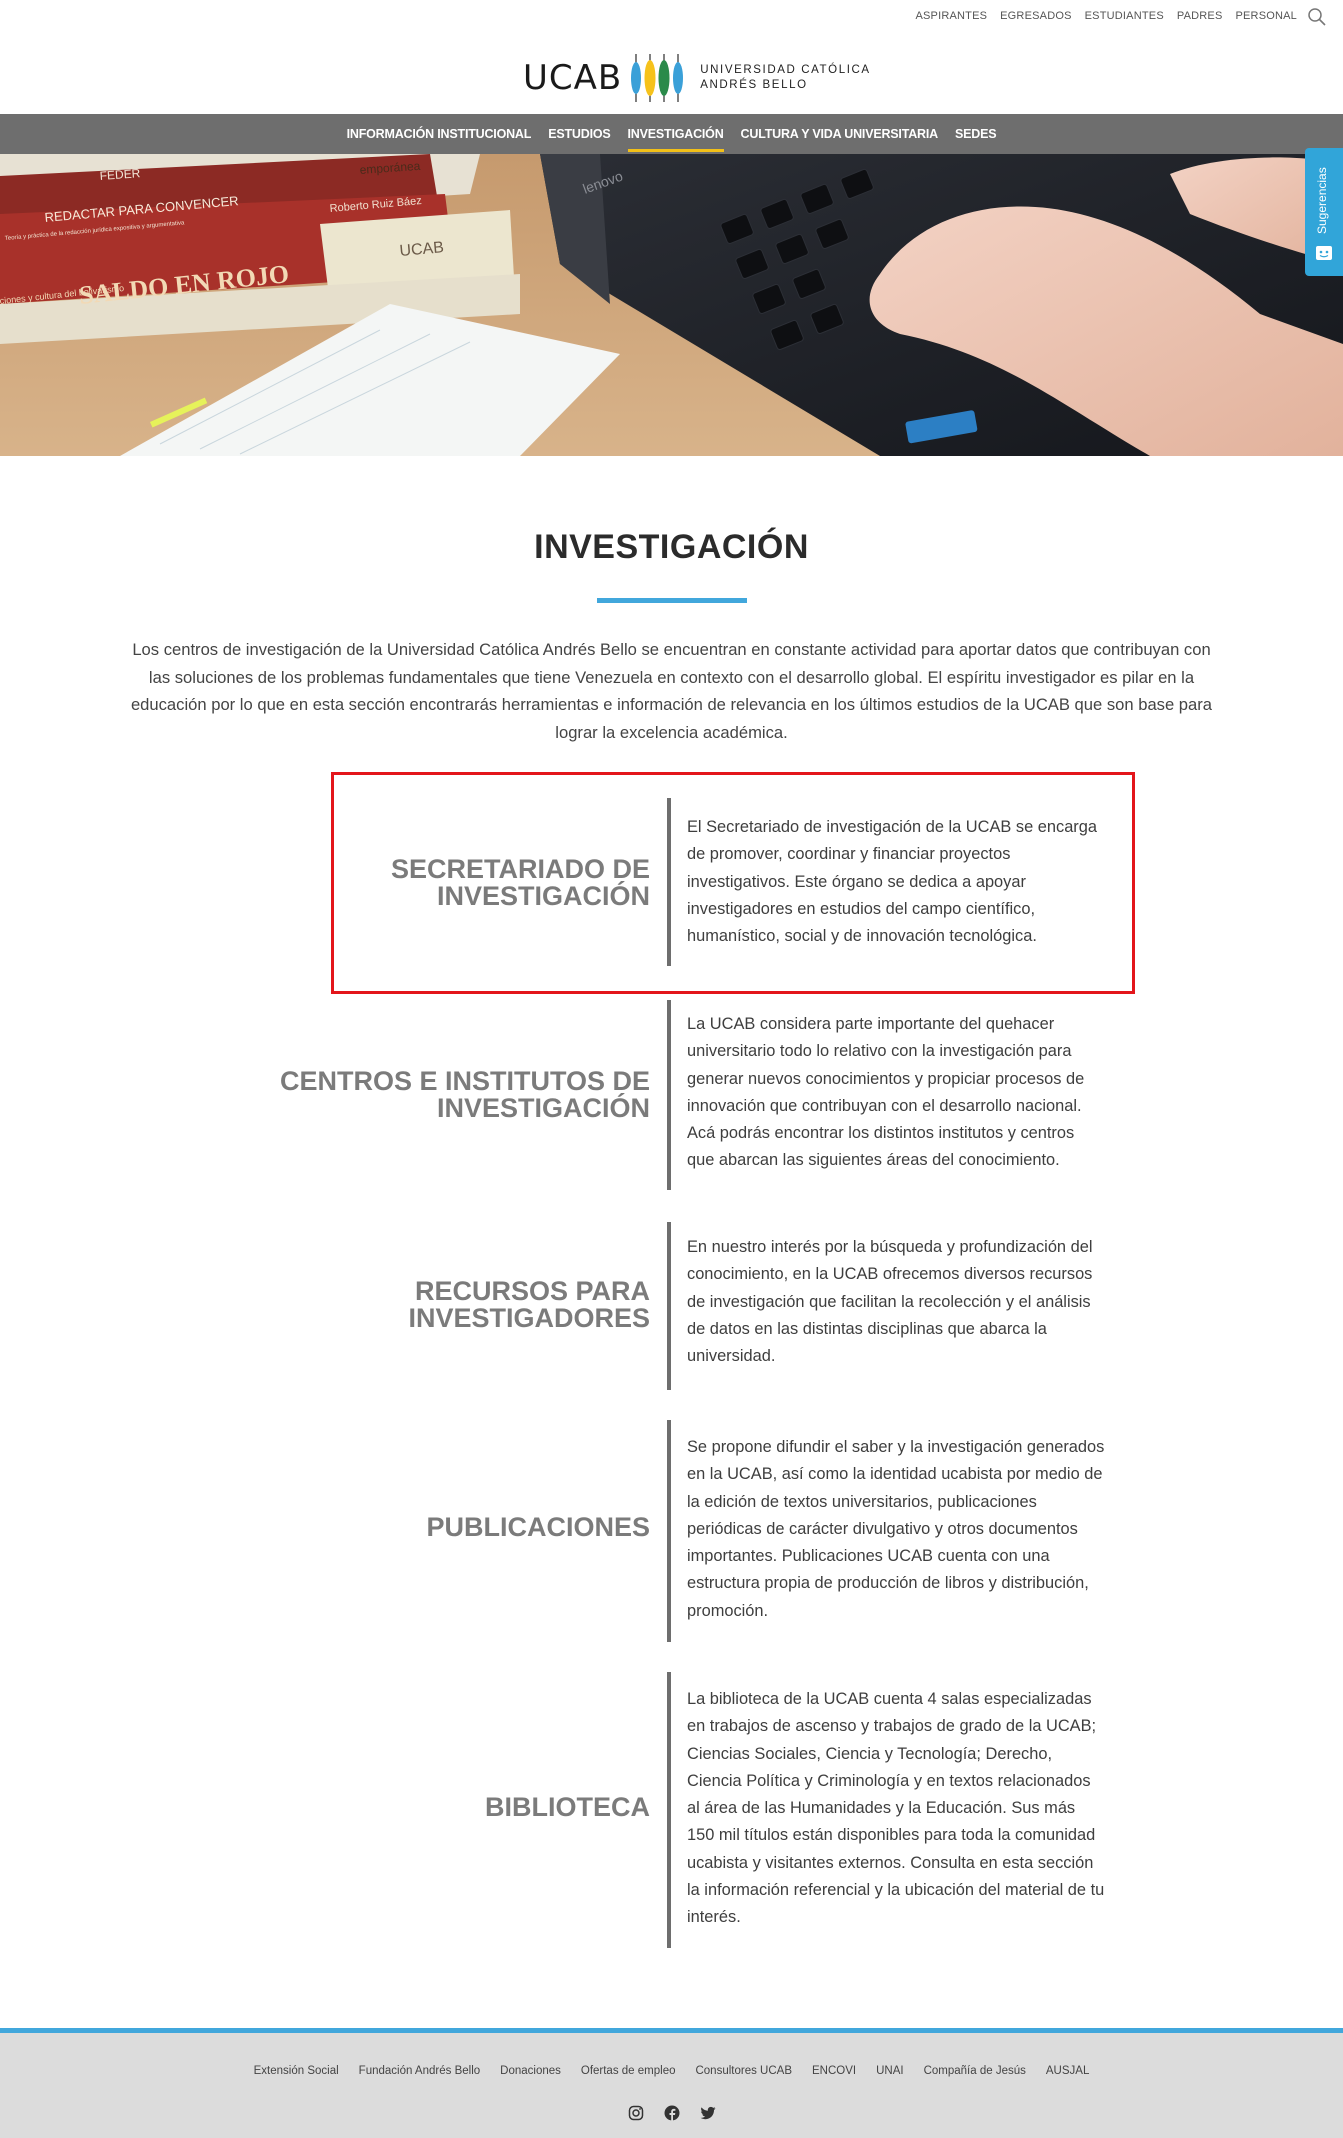 Image resolution: width=1343 pixels, height=2138 pixels. I want to click on section-title-line: RECURSOS PARA, so click(532, 1291).